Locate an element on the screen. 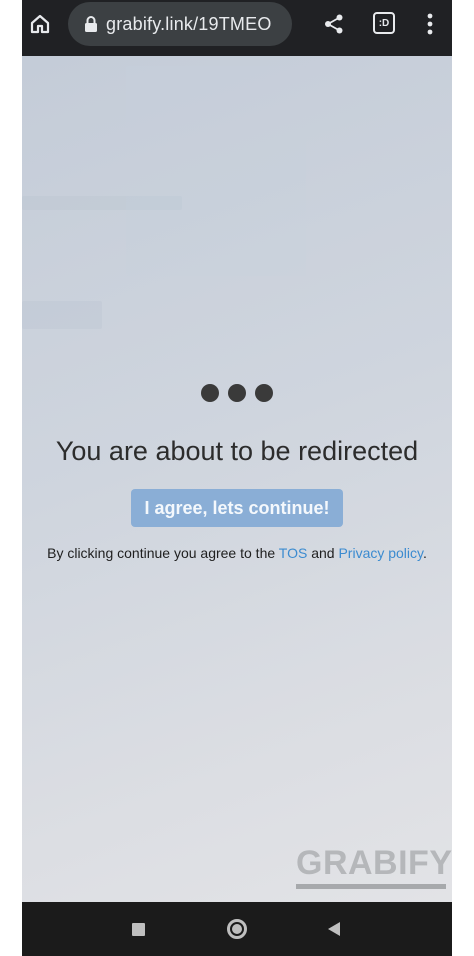 The image size is (474, 956). lock-icon is located at coordinates (91, 24).